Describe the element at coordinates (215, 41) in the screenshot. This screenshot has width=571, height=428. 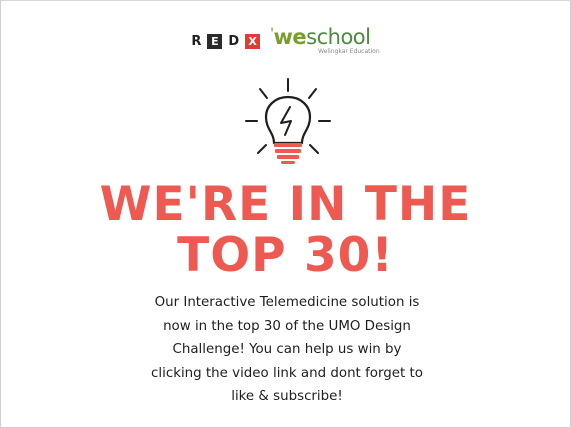
I see `redx-letter-e: E` at that location.